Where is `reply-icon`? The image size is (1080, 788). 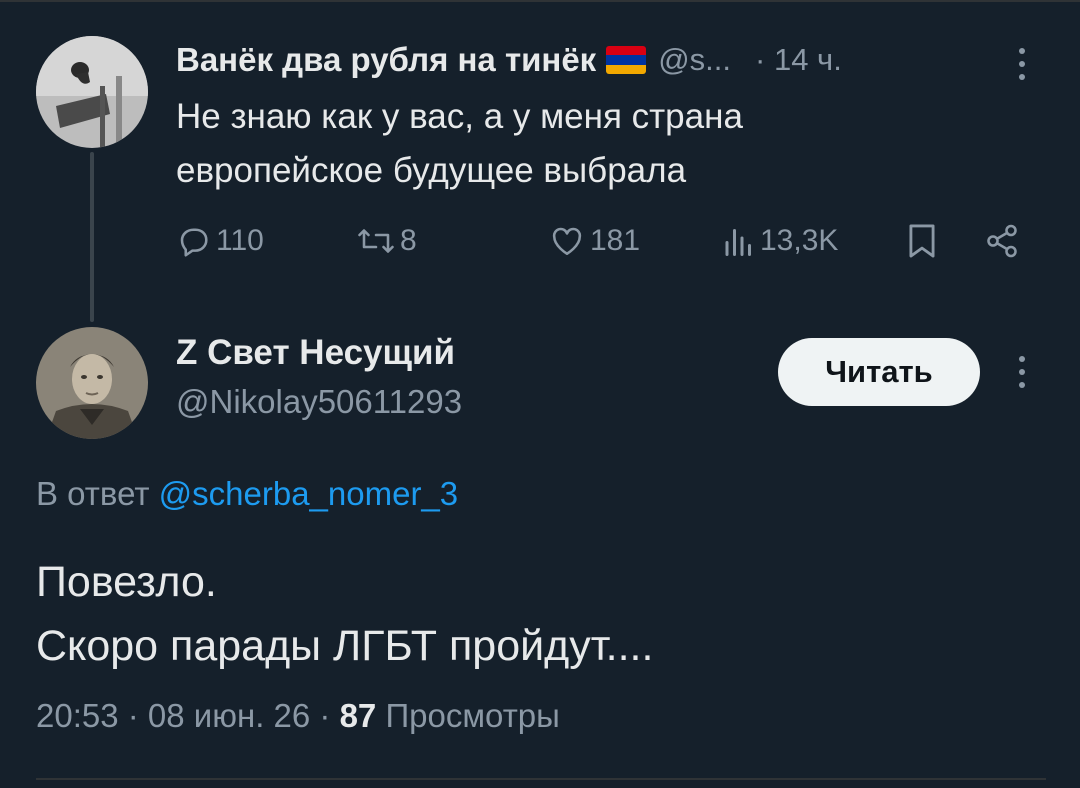 reply-icon is located at coordinates (196, 241).